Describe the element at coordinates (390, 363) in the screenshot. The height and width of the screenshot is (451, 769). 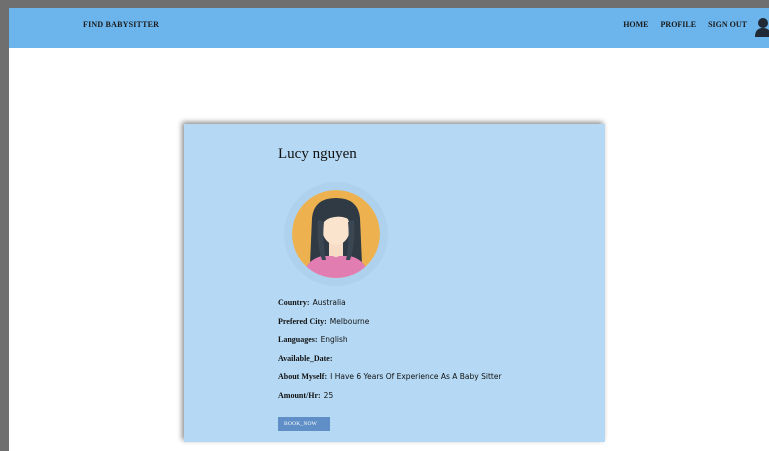
I see `detail-row-available-date: Available_Date:` at that location.